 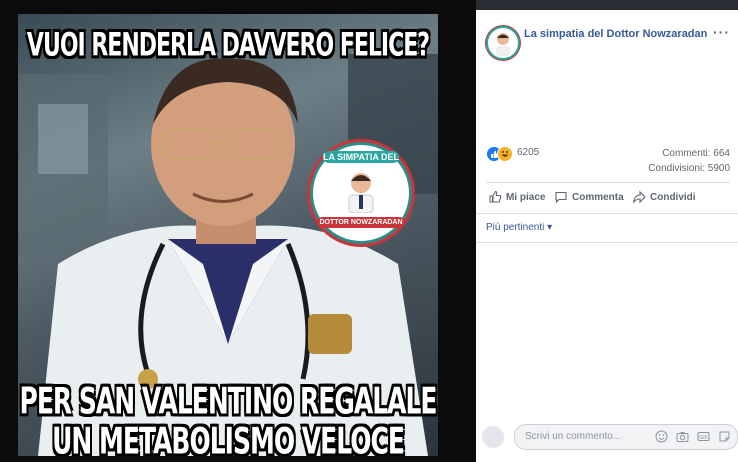 What do you see at coordinates (495, 196) in the screenshot?
I see `thumbs-up-icon` at bounding box center [495, 196].